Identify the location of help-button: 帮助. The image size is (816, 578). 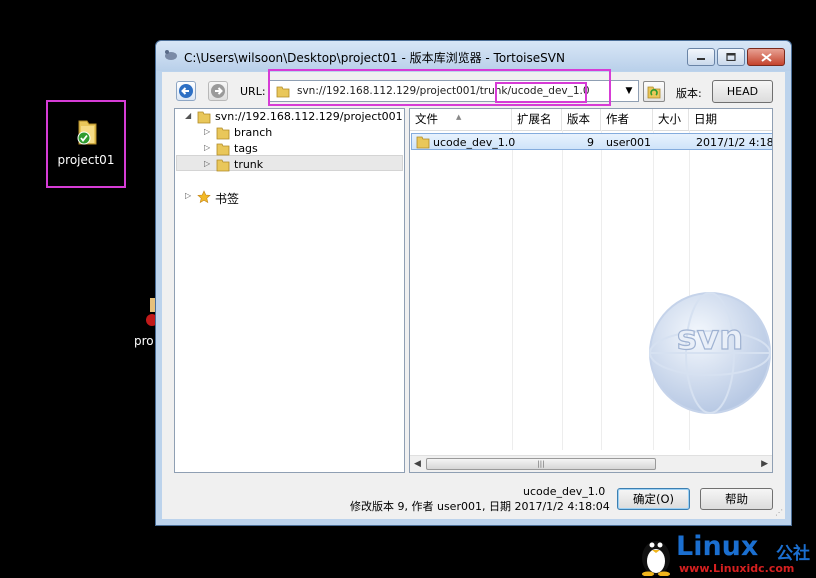
(736, 499).